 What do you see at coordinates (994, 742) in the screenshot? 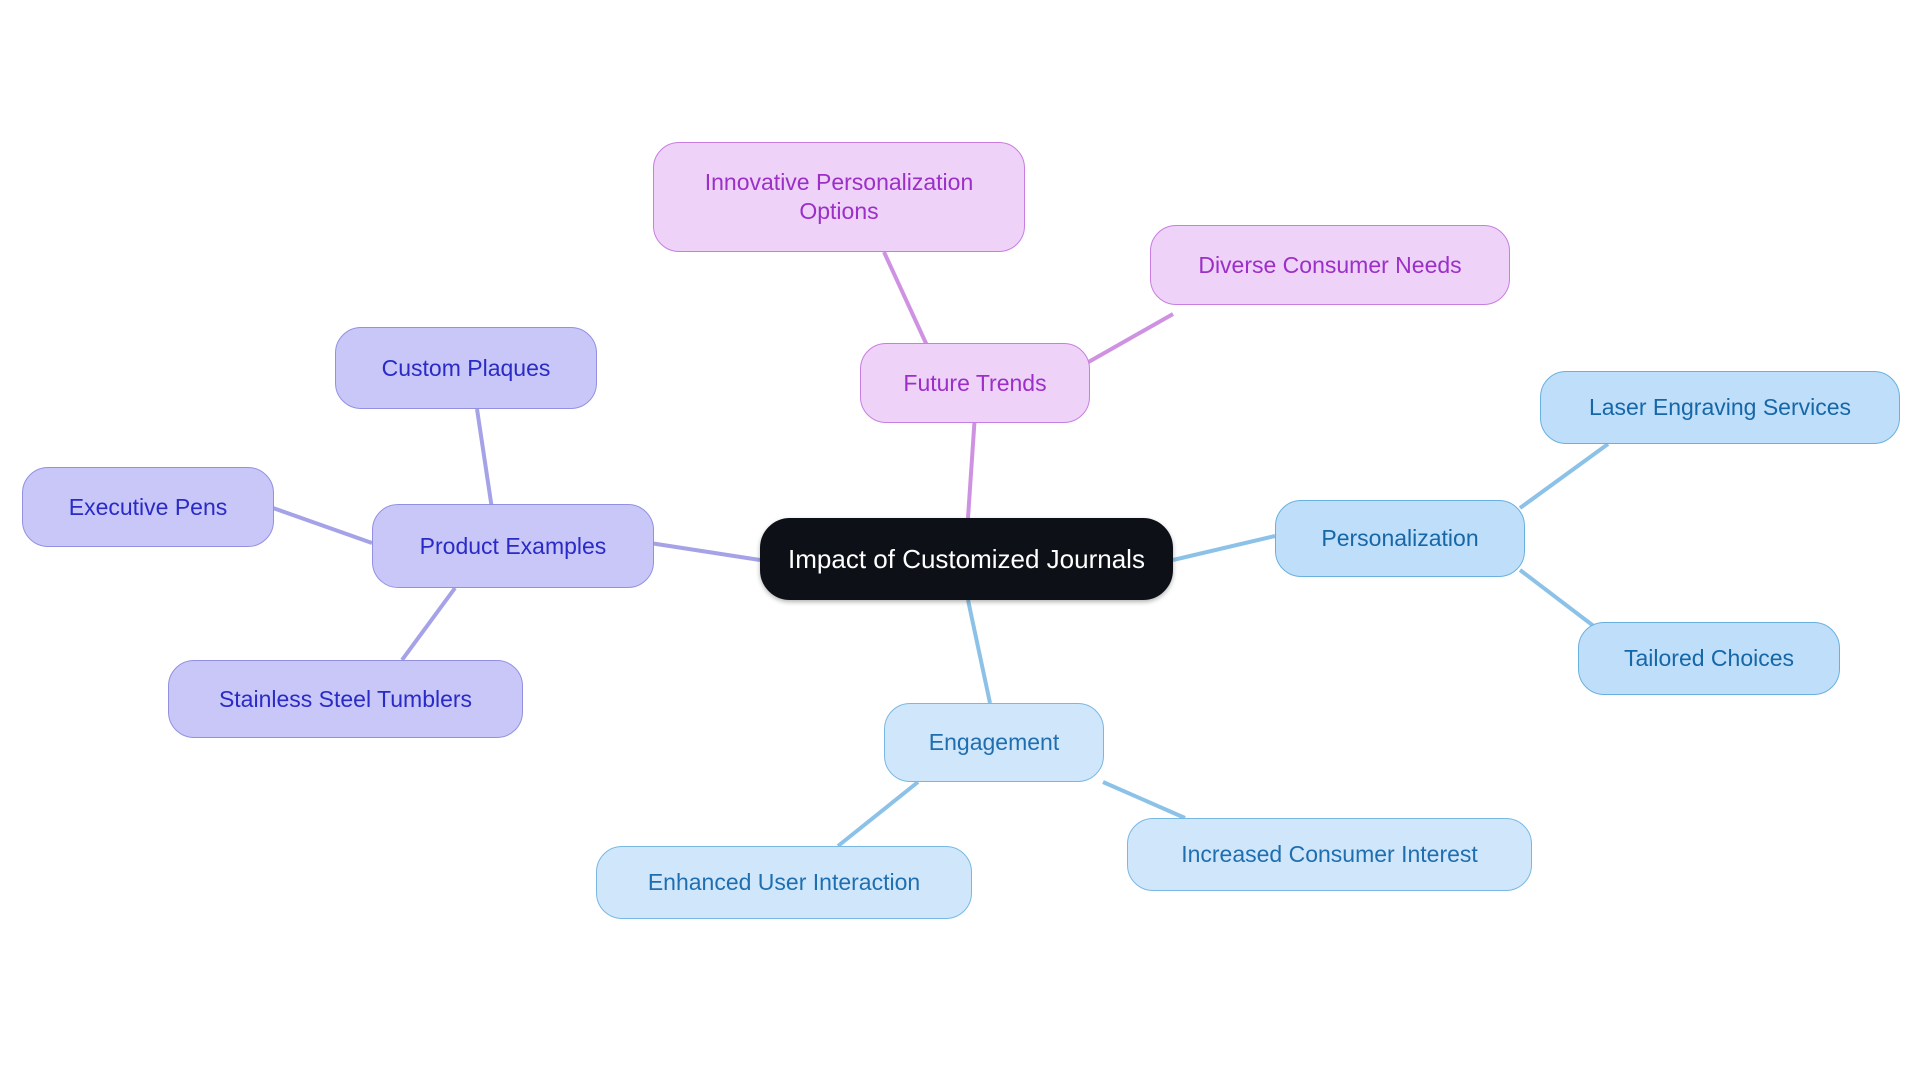
I see `node-engagement: Engagement` at bounding box center [994, 742].